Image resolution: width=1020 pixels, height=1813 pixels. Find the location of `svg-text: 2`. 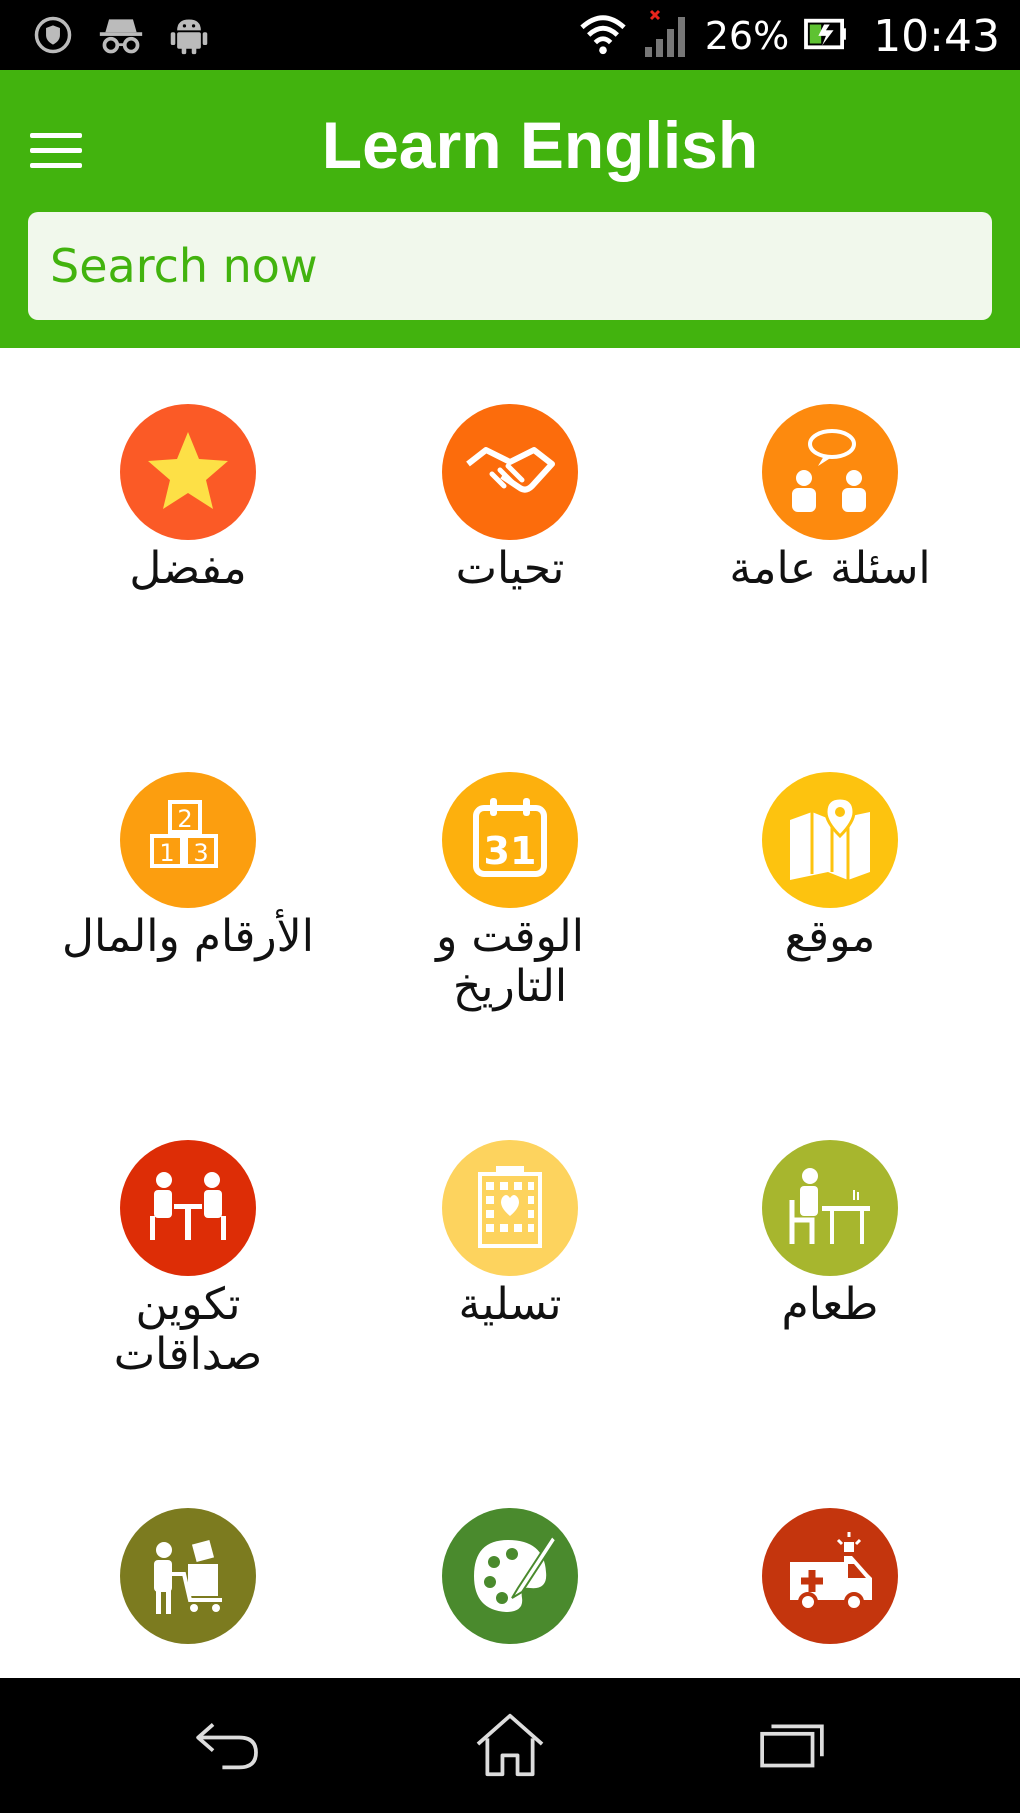

svg-text: 2 is located at coordinates (184, 819).